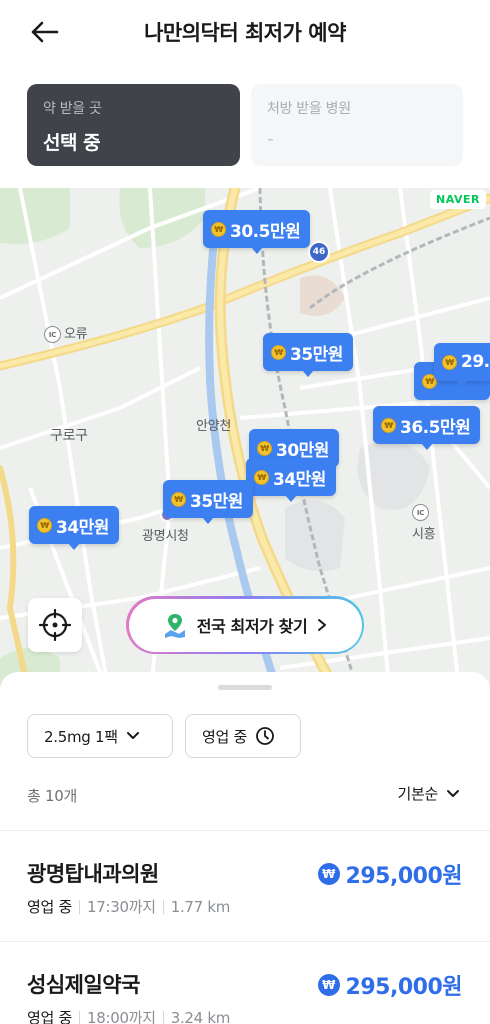 The image size is (490, 1024). What do you see at coordinates (72, 143) in the screenshot?
I see `pharmacy-selector-value: 선택 중` at bounding box center [72, 143].